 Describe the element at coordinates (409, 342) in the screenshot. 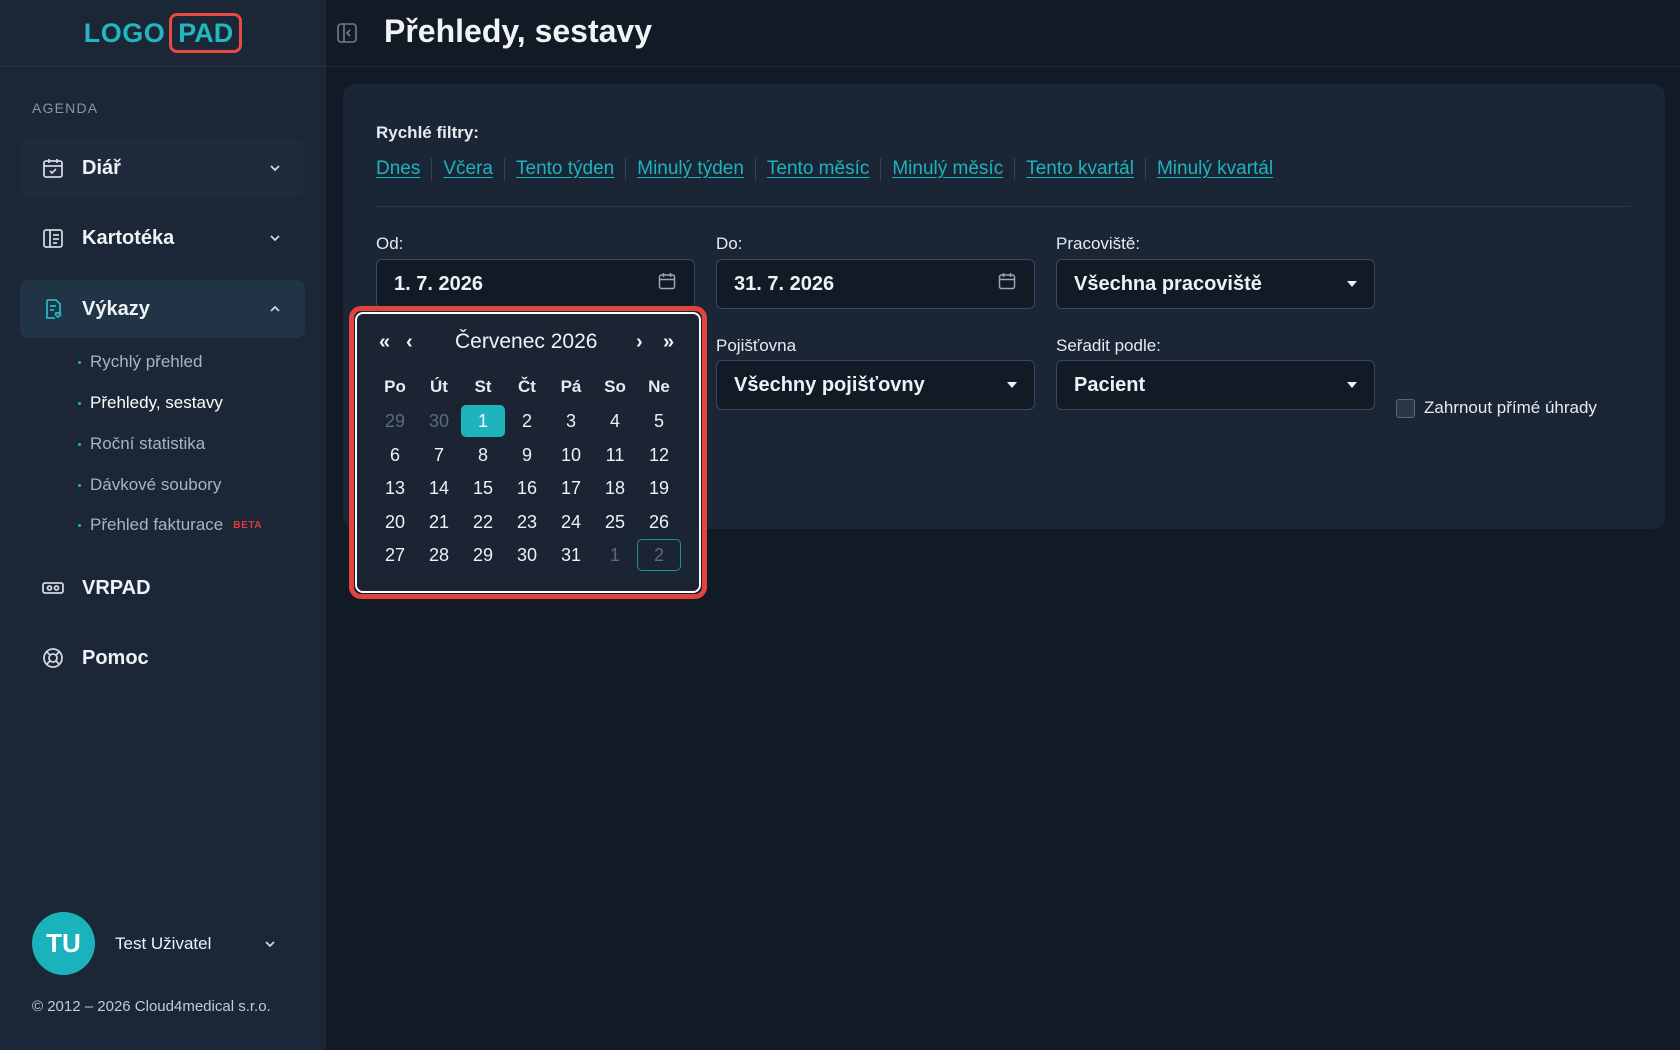

I see `prev-month-button: ‹` at that location.